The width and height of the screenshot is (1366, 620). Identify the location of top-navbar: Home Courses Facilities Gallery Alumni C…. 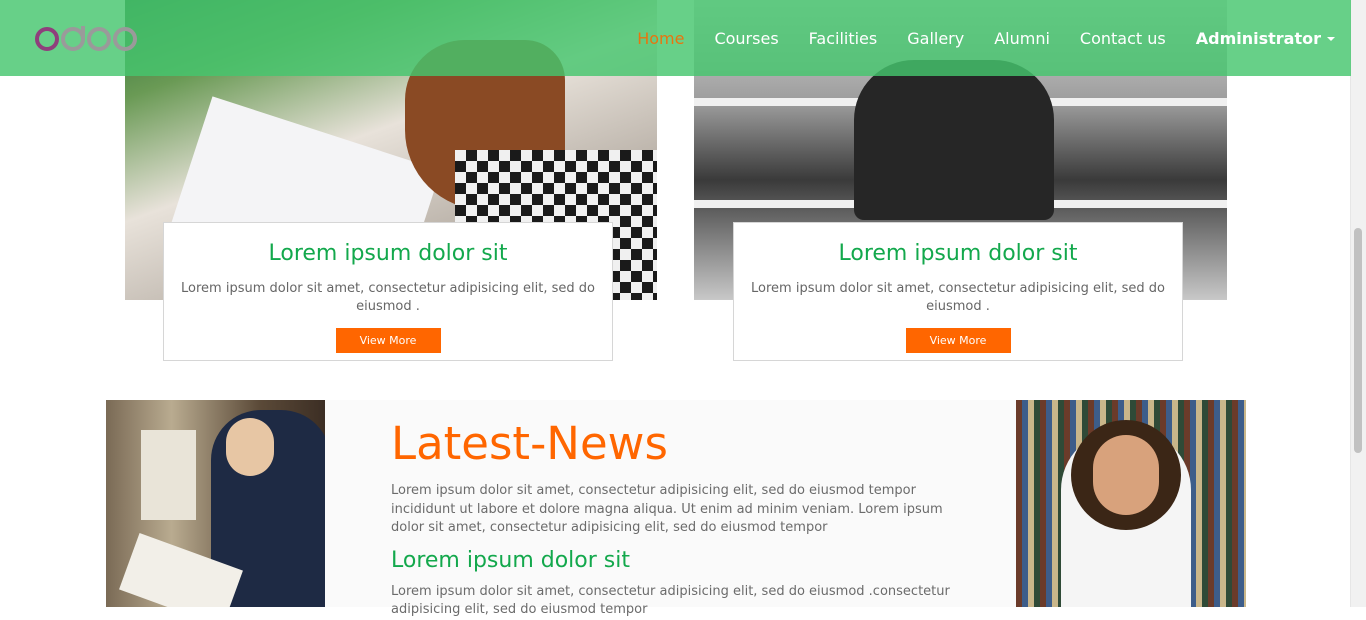
(675, 38).